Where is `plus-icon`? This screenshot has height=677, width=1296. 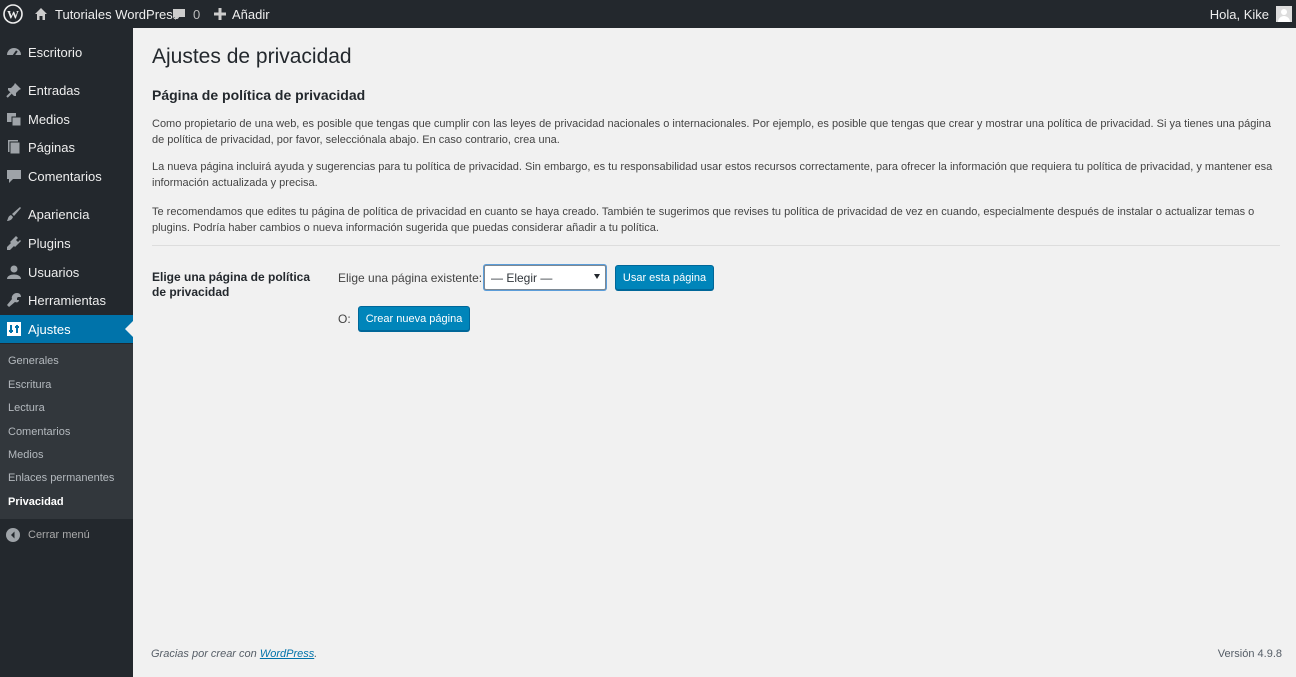 plus-icon is located at coordinates (220, 14).